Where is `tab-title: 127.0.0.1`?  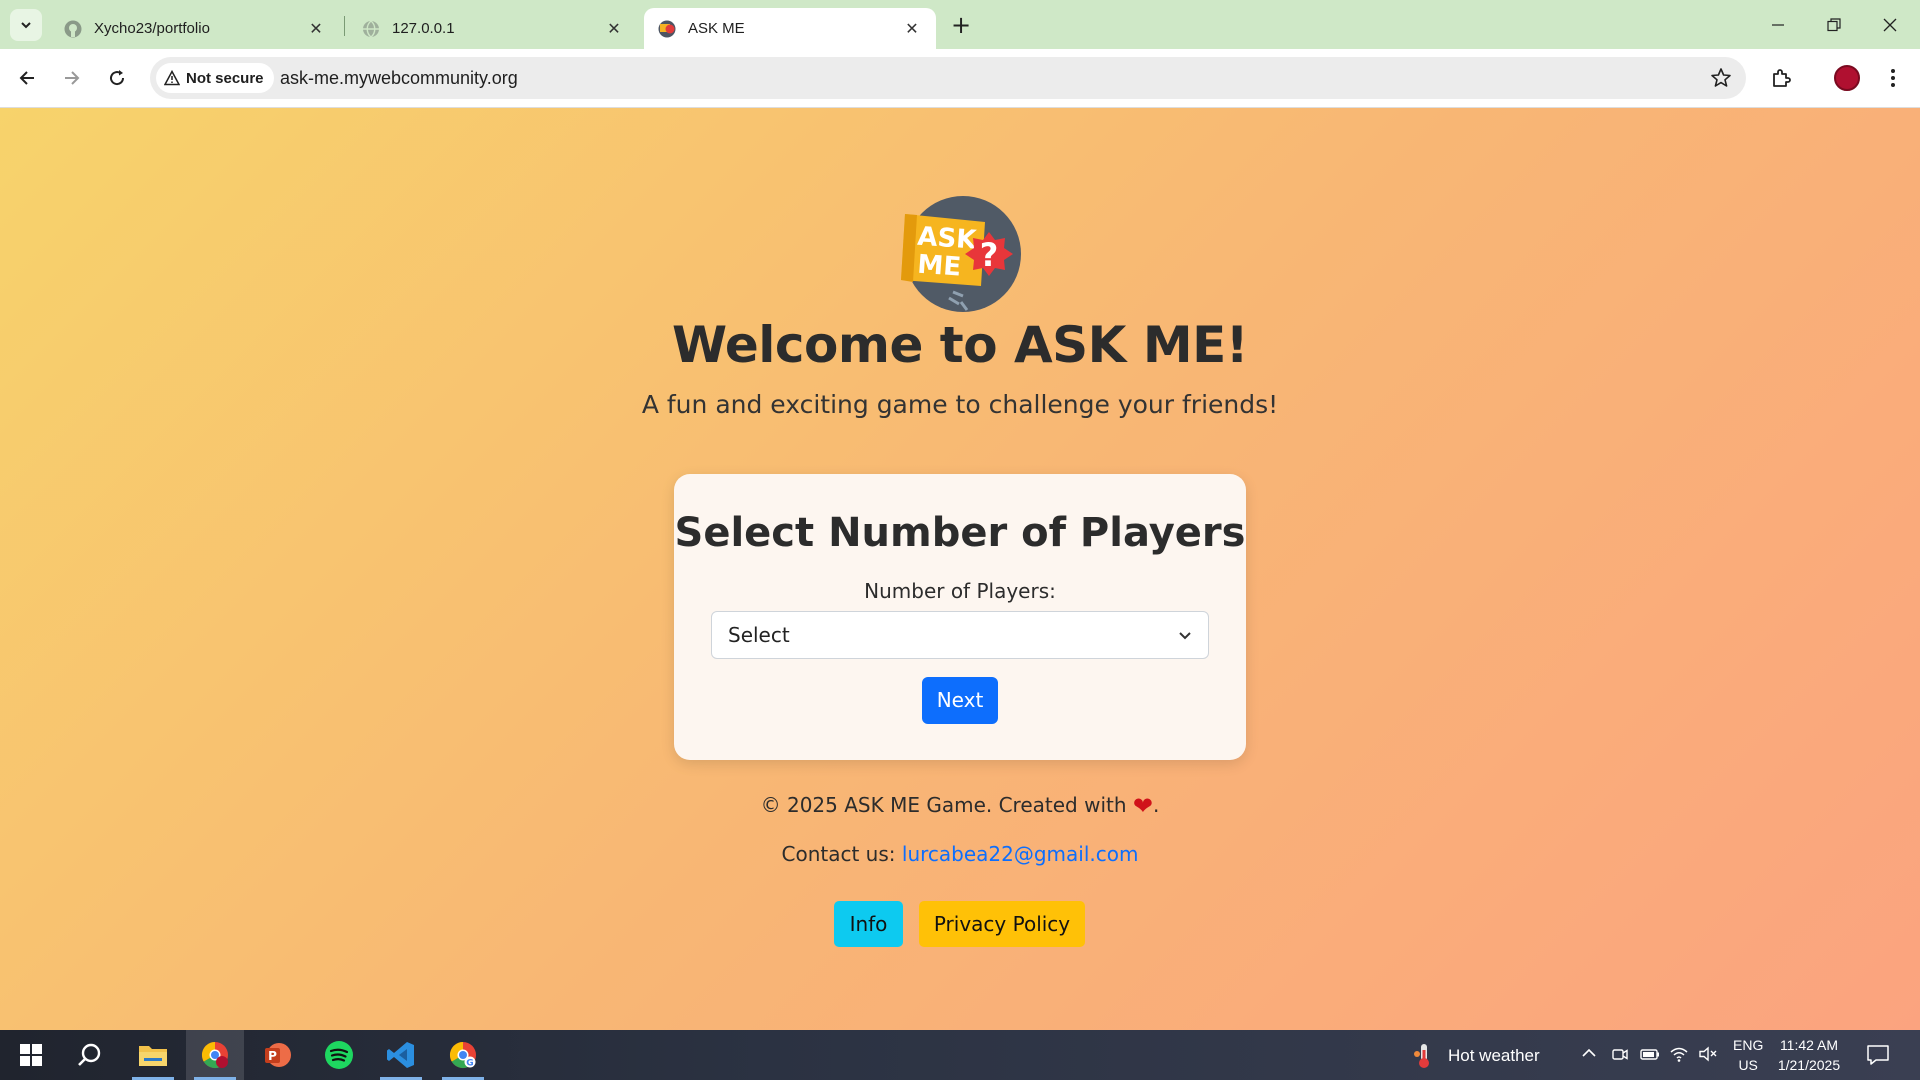 tab-title: 127.0.0.1 is located at coordinates (423, 28).